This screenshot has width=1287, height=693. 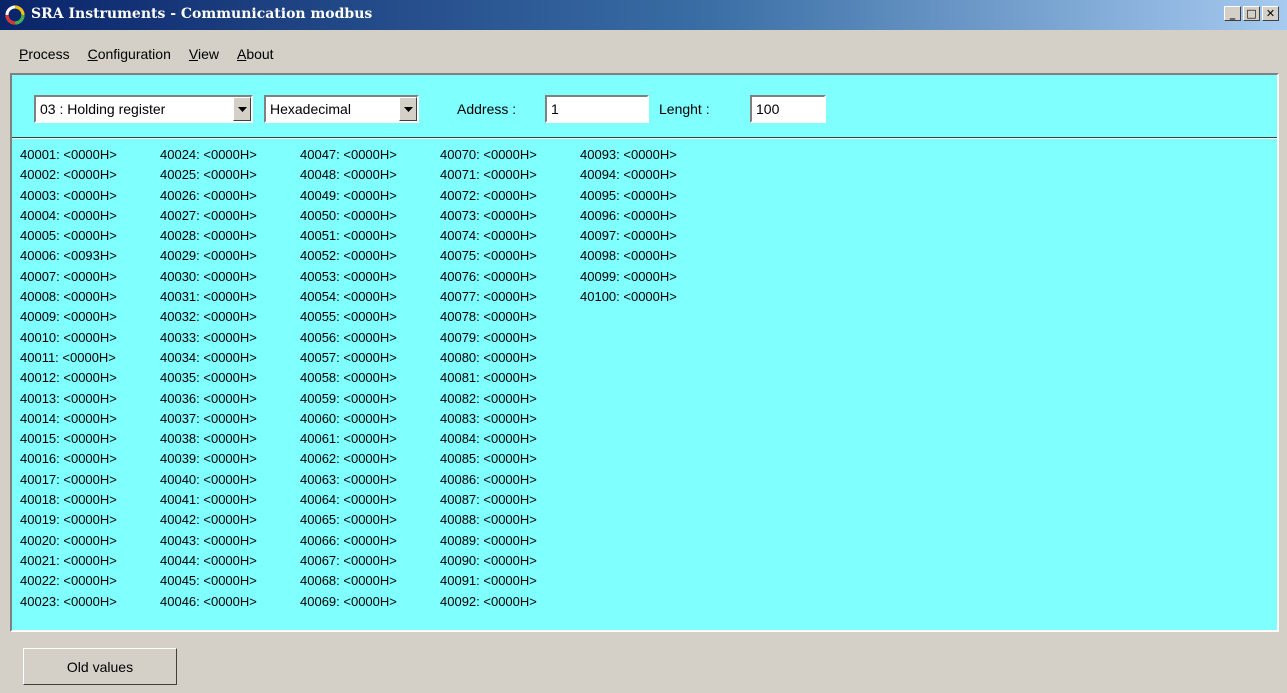 What do you see at coordinates (1270, 13) in the screenshot?
I see `close-button: ✕` at bounding box center [1270, 13].